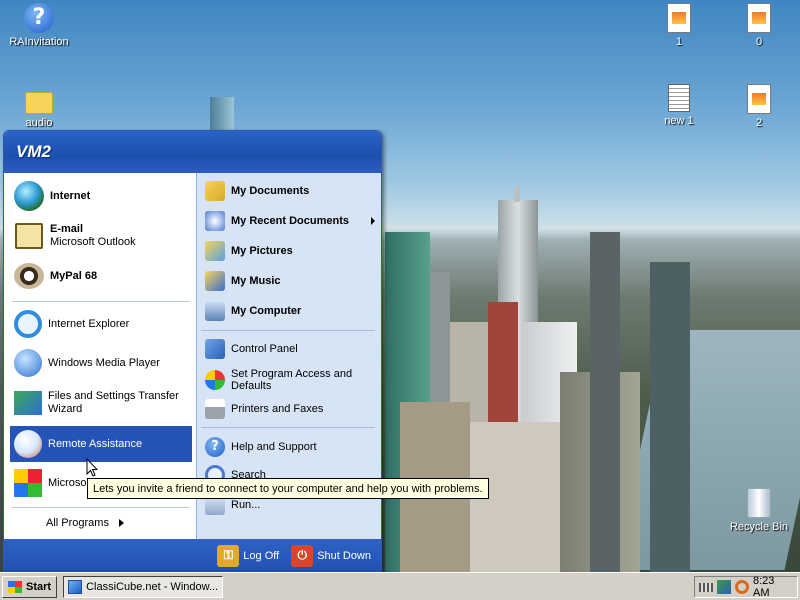 This screenshot has width=800, height=600. What do you see at coordinates (39, 103) in the screenshot?
I see `folder-icon` at bounding box center [39, 103].